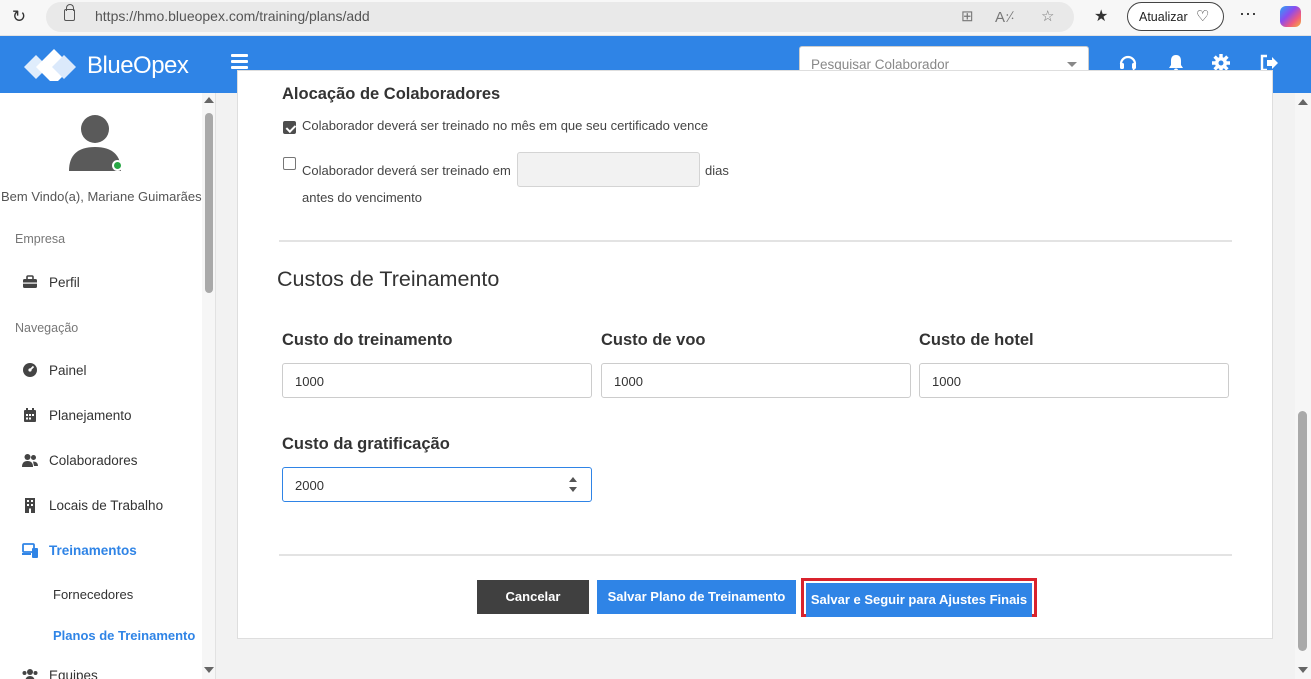 This screenshot has height=679, width=1311. Describe the element at coordinates (30, 415) in the screenshot. I see `calendar-icon` at that location.